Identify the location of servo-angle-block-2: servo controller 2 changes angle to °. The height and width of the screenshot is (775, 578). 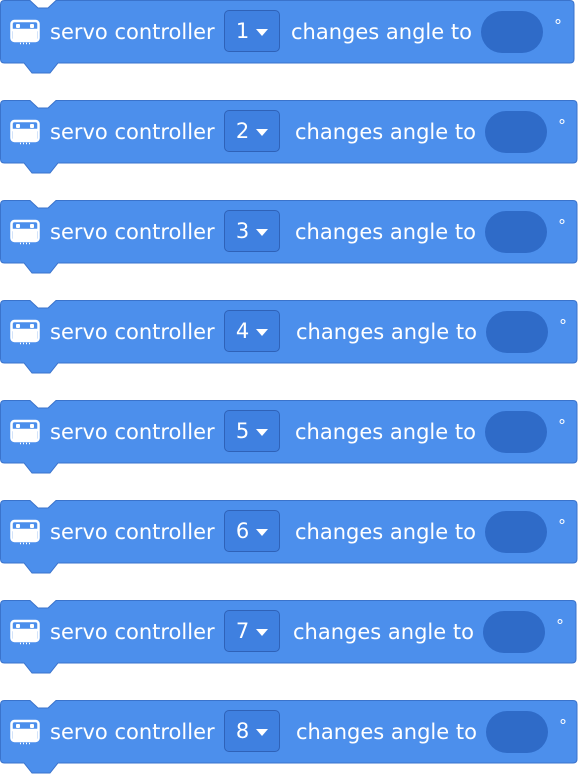
(289, 138).